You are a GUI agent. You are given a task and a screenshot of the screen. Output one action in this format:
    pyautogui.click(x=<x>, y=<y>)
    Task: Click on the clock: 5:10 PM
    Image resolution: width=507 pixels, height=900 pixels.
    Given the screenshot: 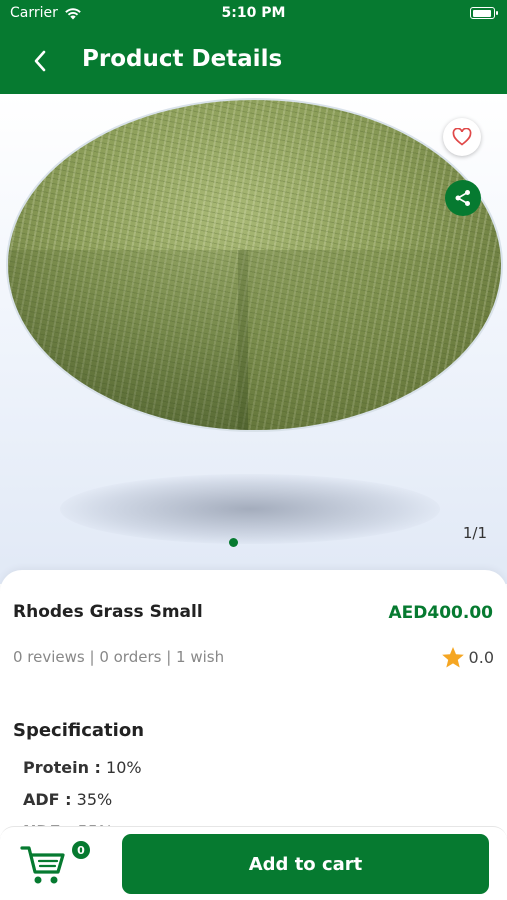 What is the action you would take?
    pyautogui.click(x=253, y=13)
    